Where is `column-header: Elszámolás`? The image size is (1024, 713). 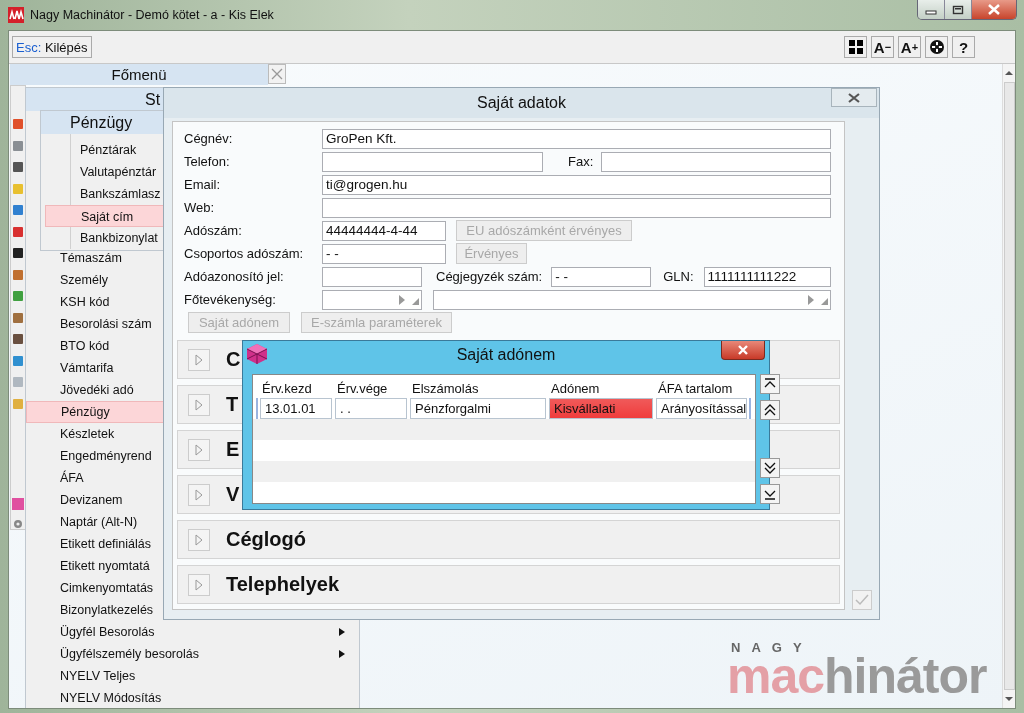 column-header: Elszámolás is located at coordinates (445, 388).